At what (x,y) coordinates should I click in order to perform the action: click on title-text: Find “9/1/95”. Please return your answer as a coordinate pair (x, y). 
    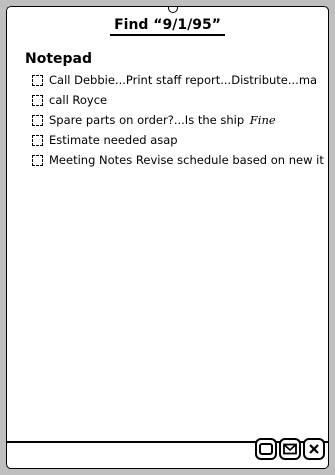
    Looking at the image, I should click on (167, 26).